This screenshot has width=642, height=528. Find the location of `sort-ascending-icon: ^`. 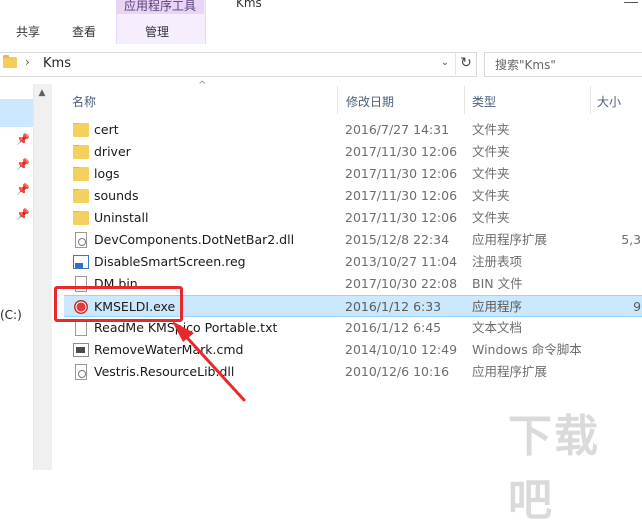

sort-ascending-icon: ^ is located at coordinates (202, 85).